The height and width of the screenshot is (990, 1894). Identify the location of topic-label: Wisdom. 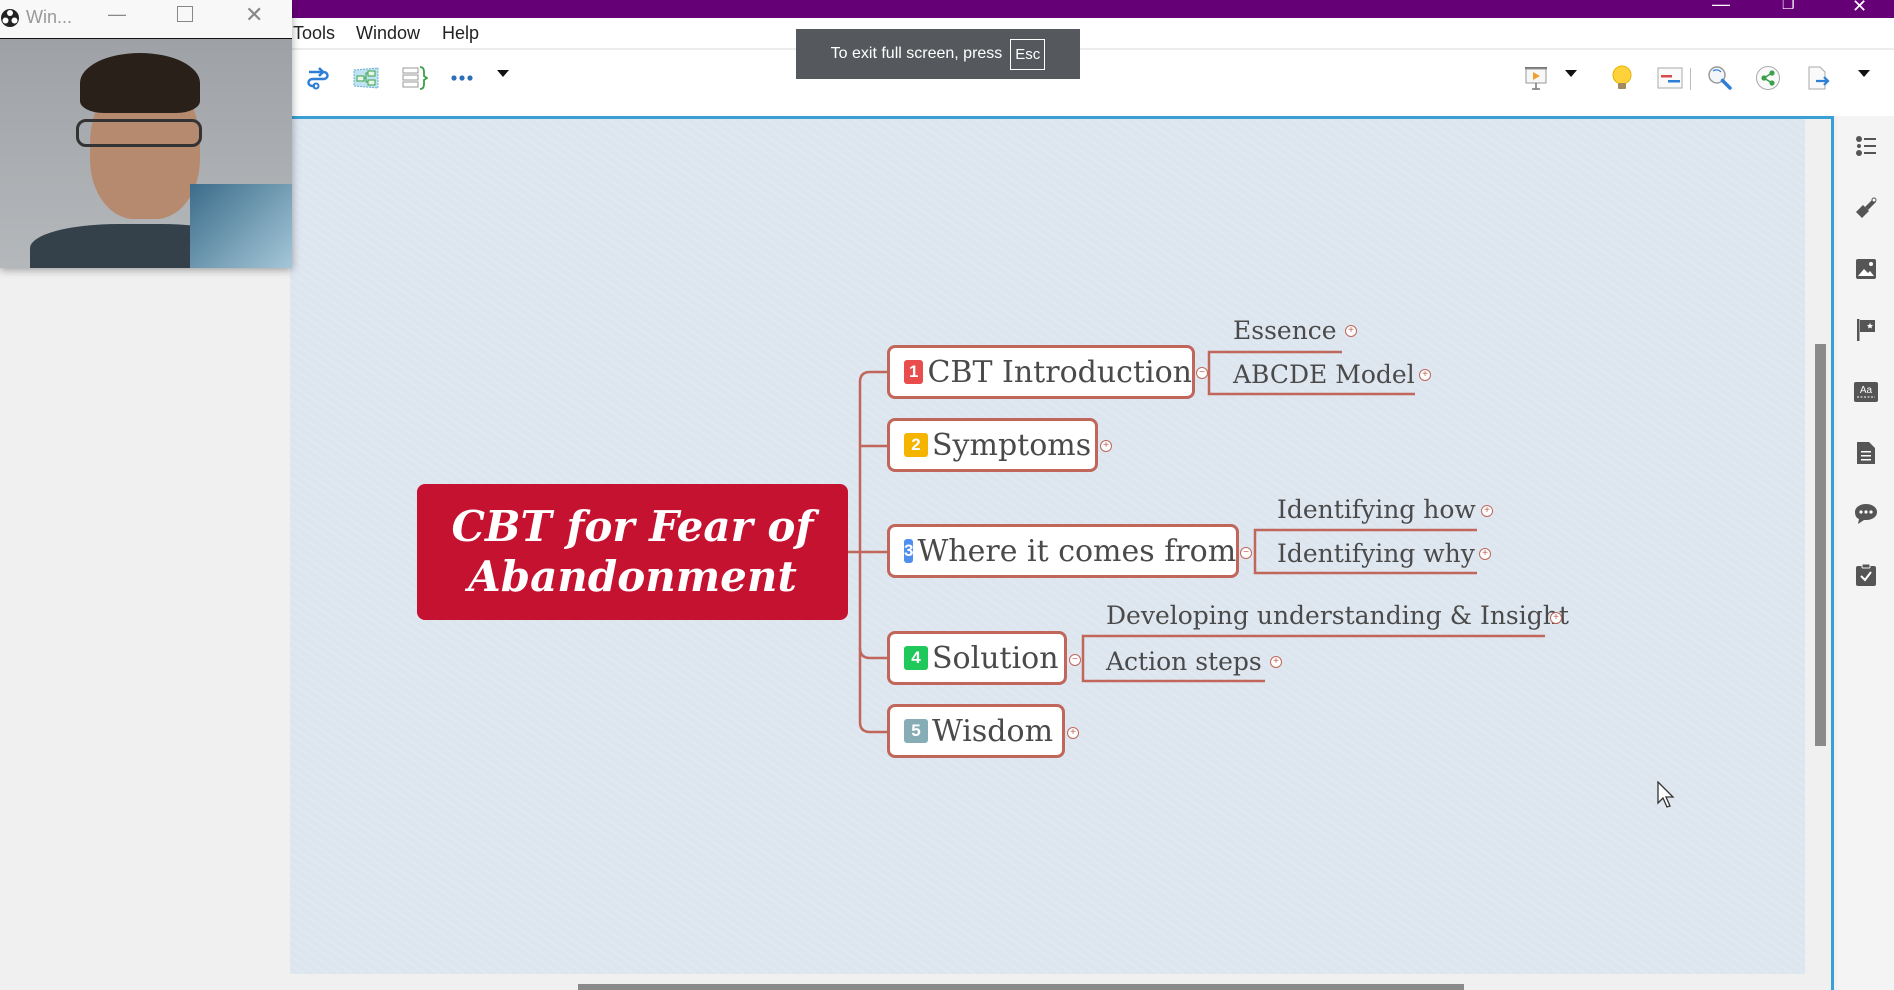
(993, 731).